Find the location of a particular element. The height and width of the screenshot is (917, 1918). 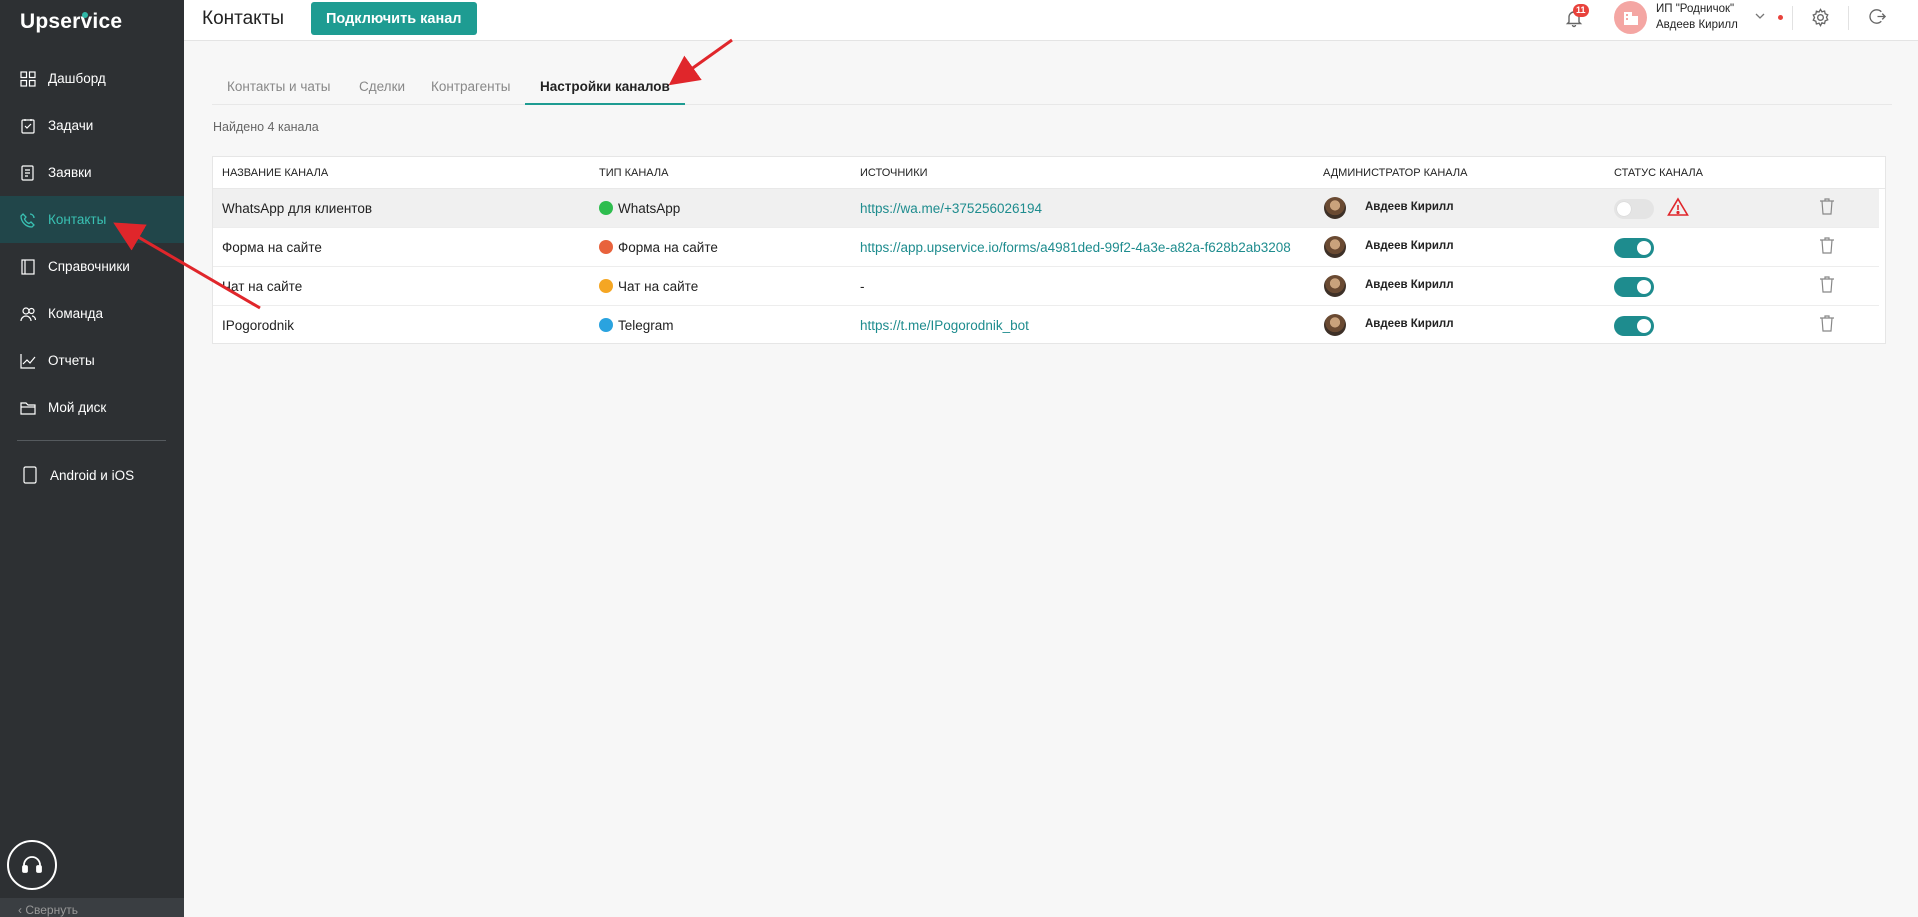

channel-type: Чат на сайте is located at coordinates (648, 286).